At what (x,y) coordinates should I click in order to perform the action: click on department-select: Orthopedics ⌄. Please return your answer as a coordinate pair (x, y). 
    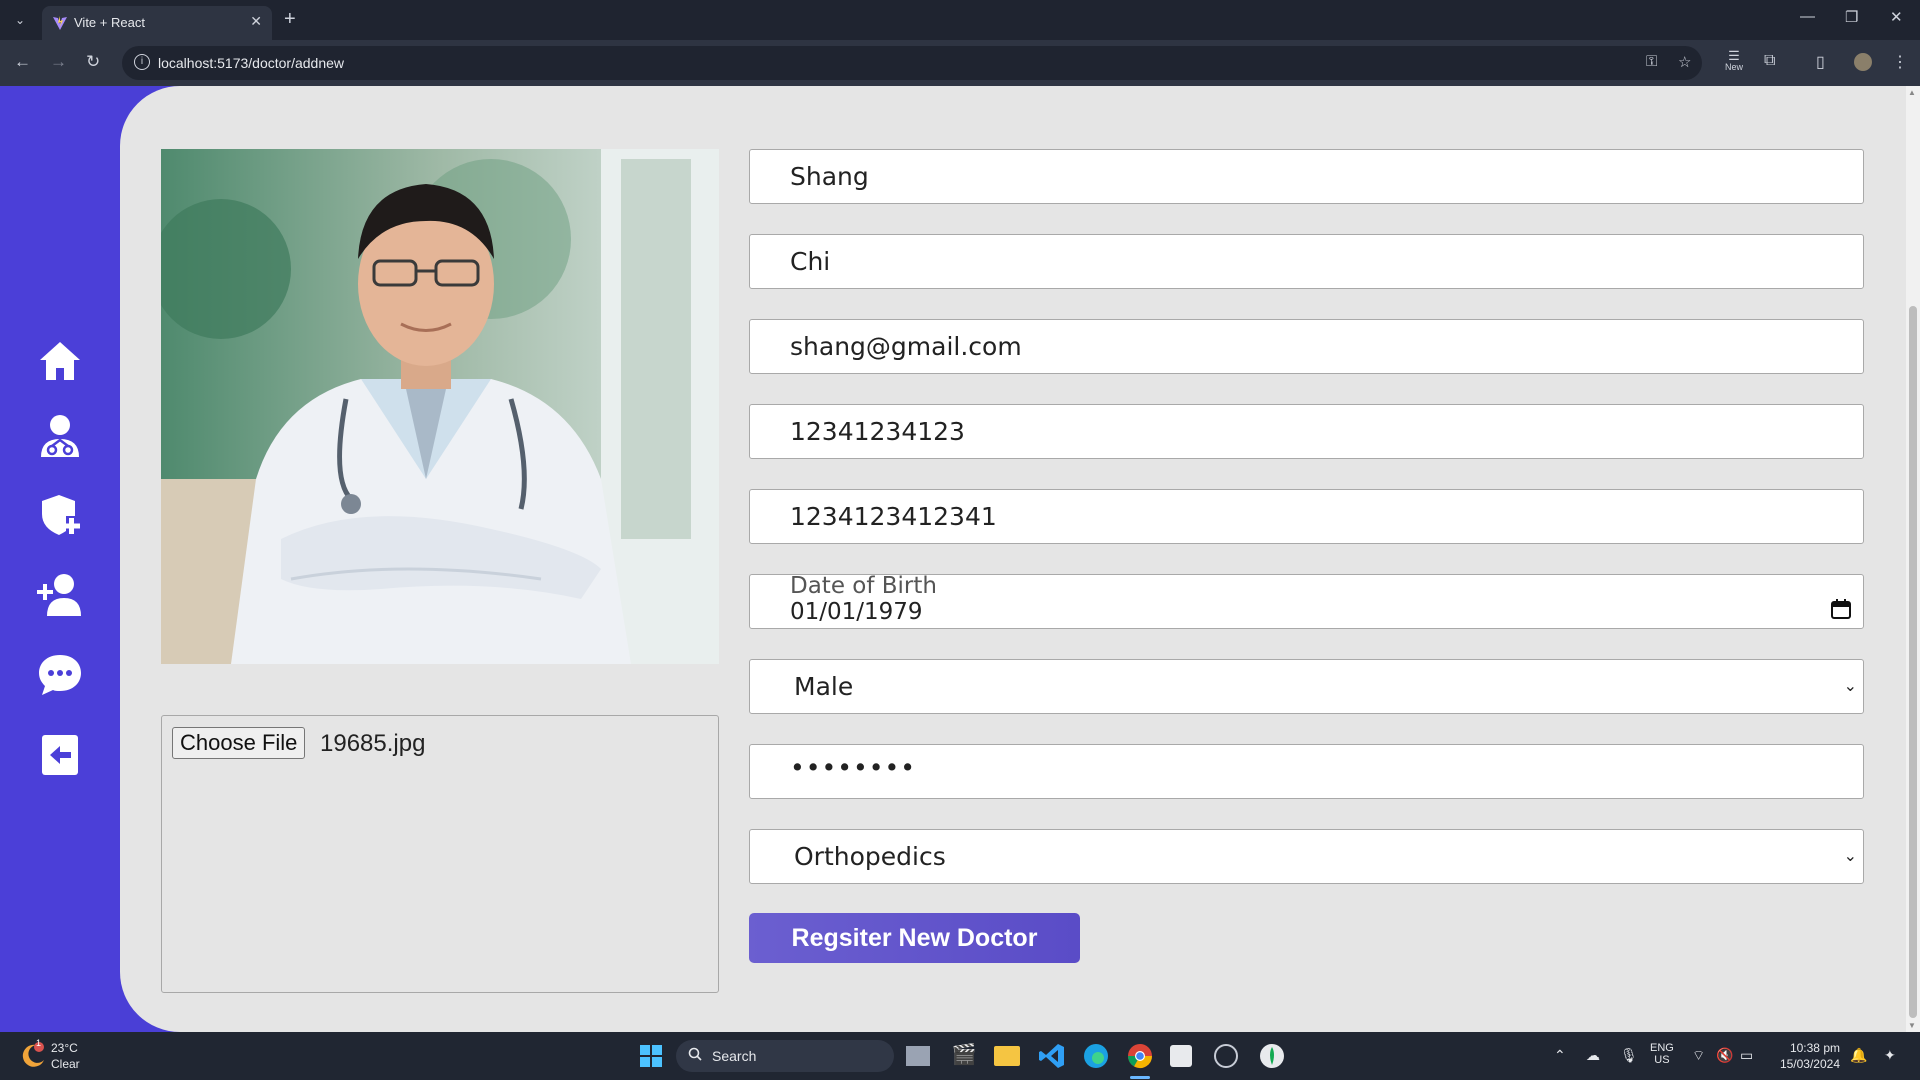
    Looking at the image, I should click on (1306, 856).